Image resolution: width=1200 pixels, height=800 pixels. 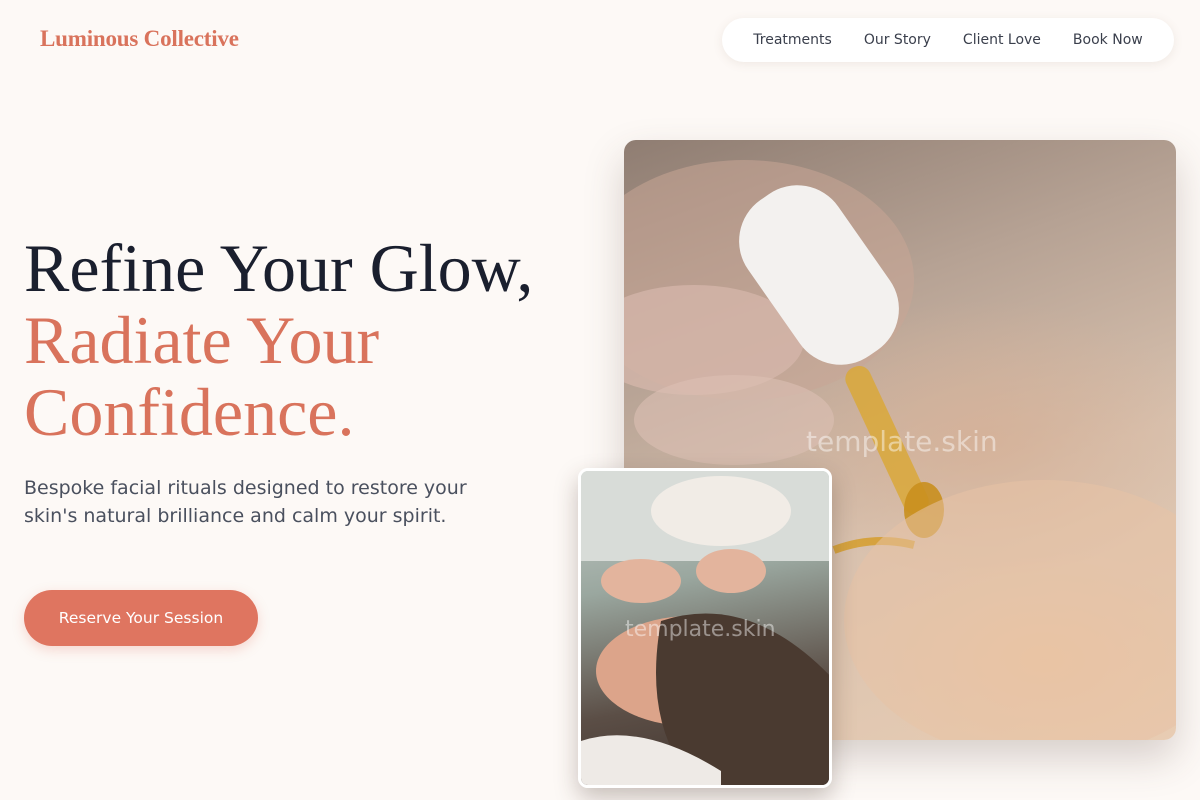 What do you see at coordinates (139, 39) in the screenshot?
I see `logo: Luminous Collective` at bounding box center [139, 39].